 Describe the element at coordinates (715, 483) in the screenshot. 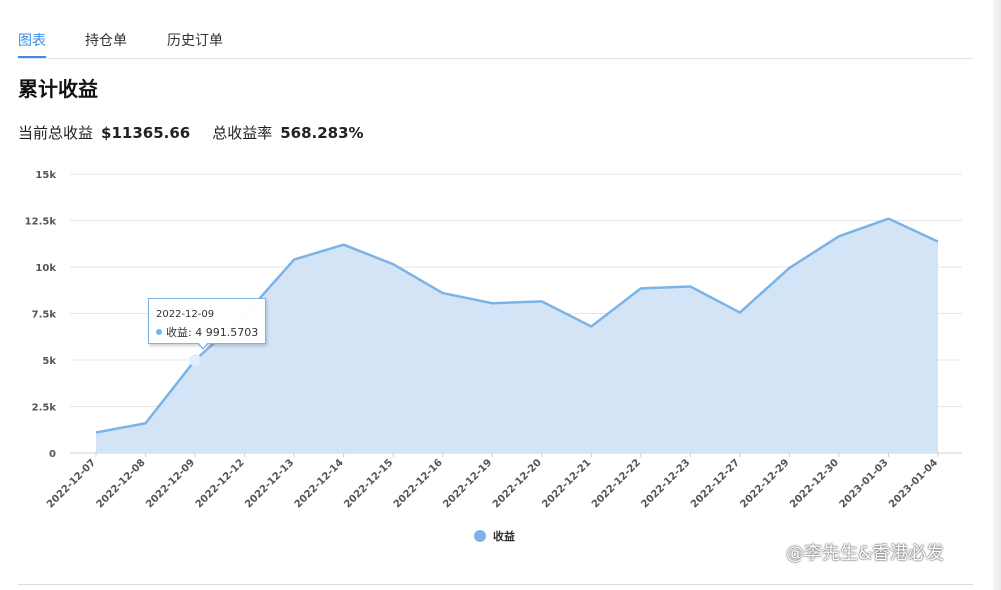

I see `x-tick-label: 2022-12-27` at that location.